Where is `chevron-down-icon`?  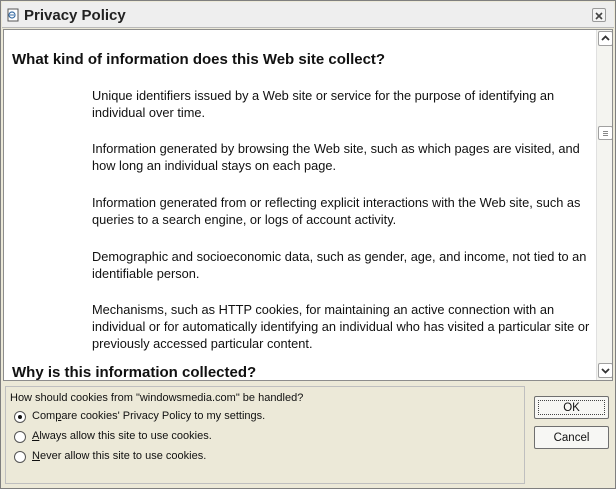
chevron-down-icon is located at coordinates (605, 370).